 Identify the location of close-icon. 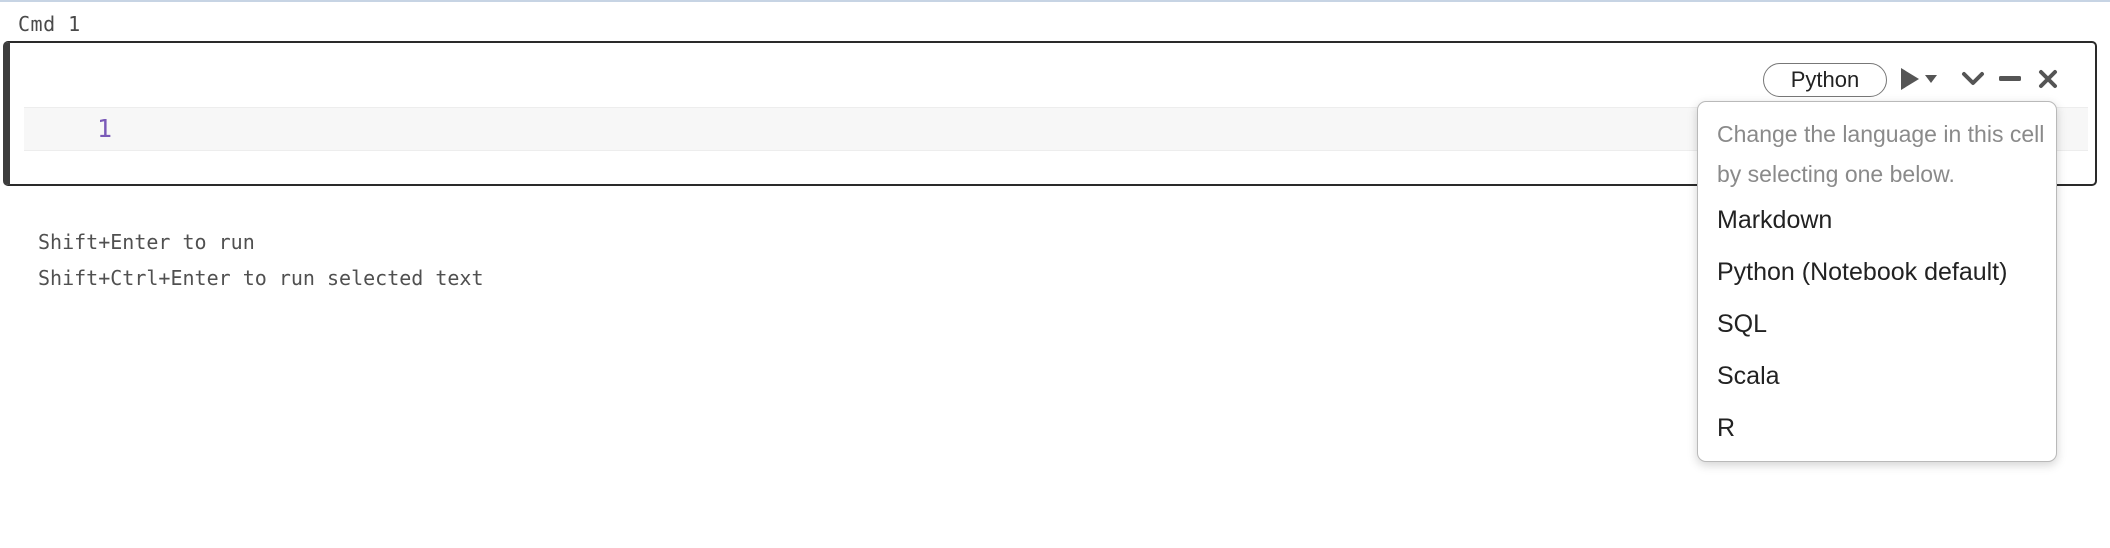
(2048, 79).